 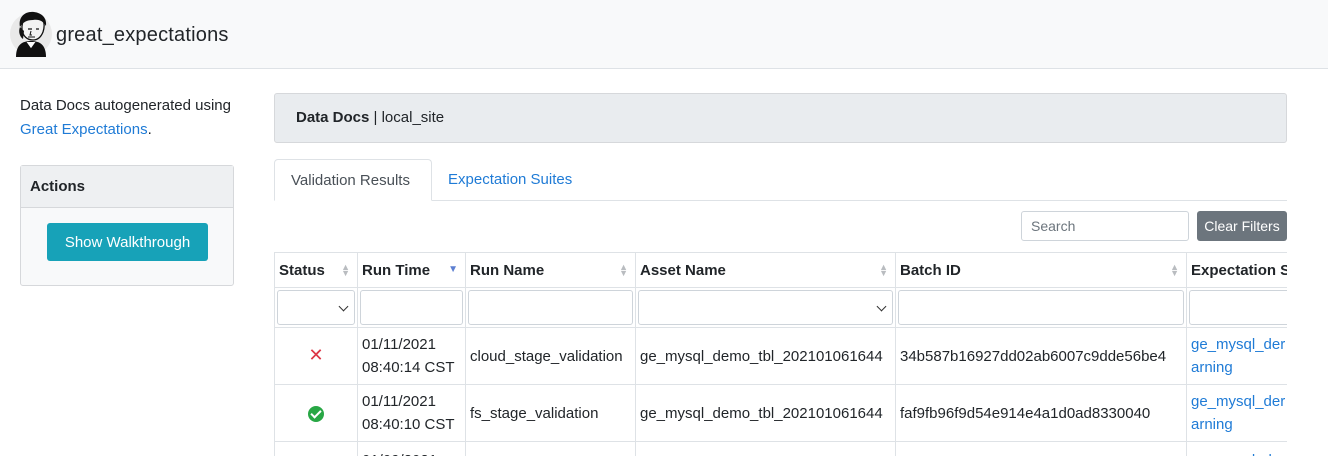 I want to click on intro-end: ., so click(x=149, y=129).